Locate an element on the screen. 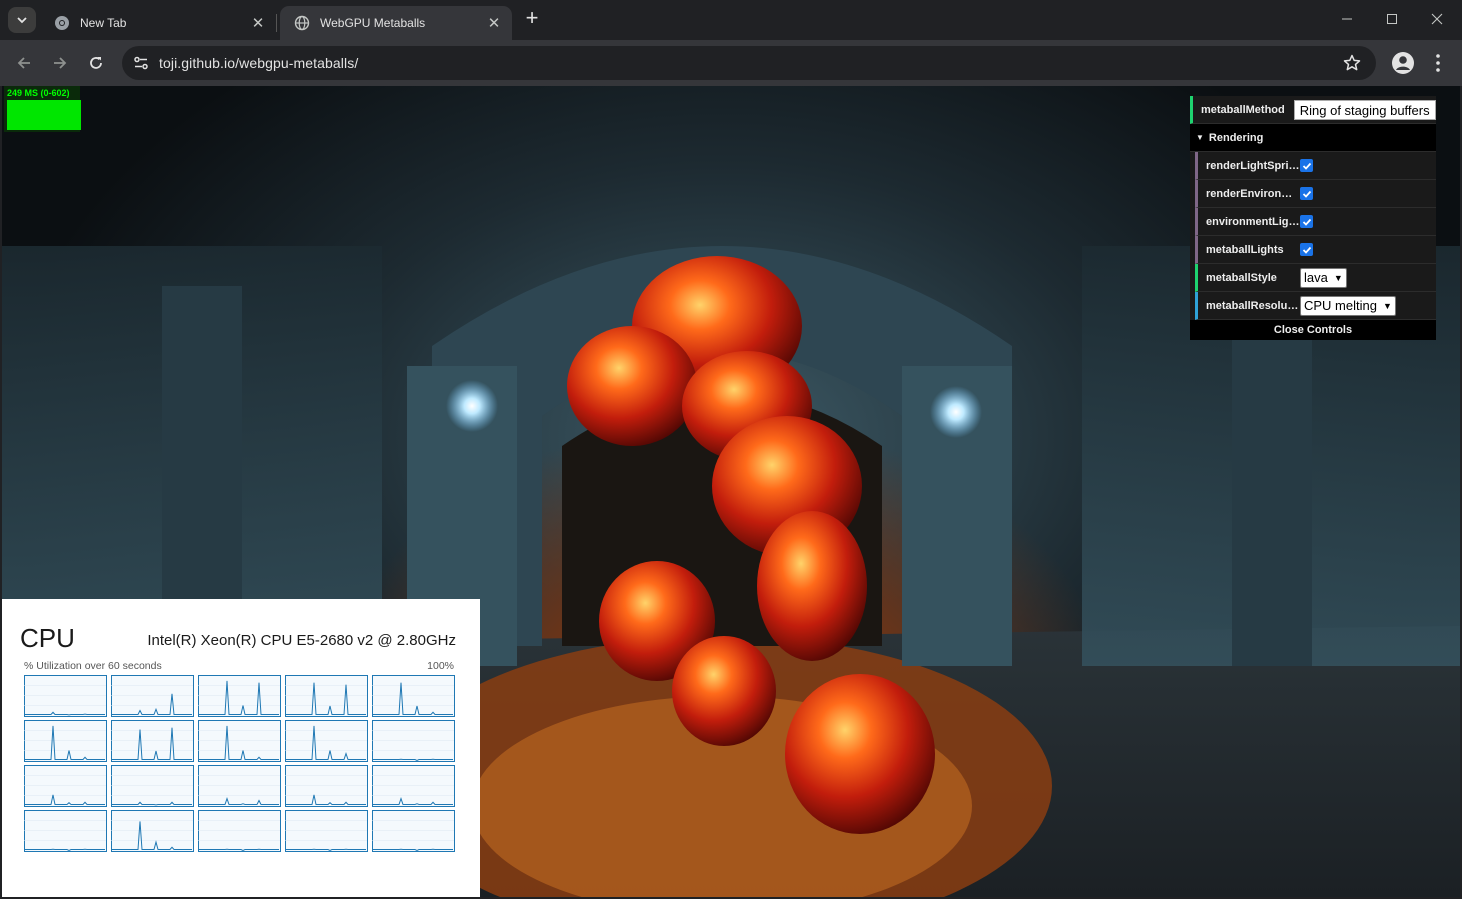 The width and height of the screenshot is (1462, 899). environment-lights-row: environmentLights is located at coordinates (1315, 222).